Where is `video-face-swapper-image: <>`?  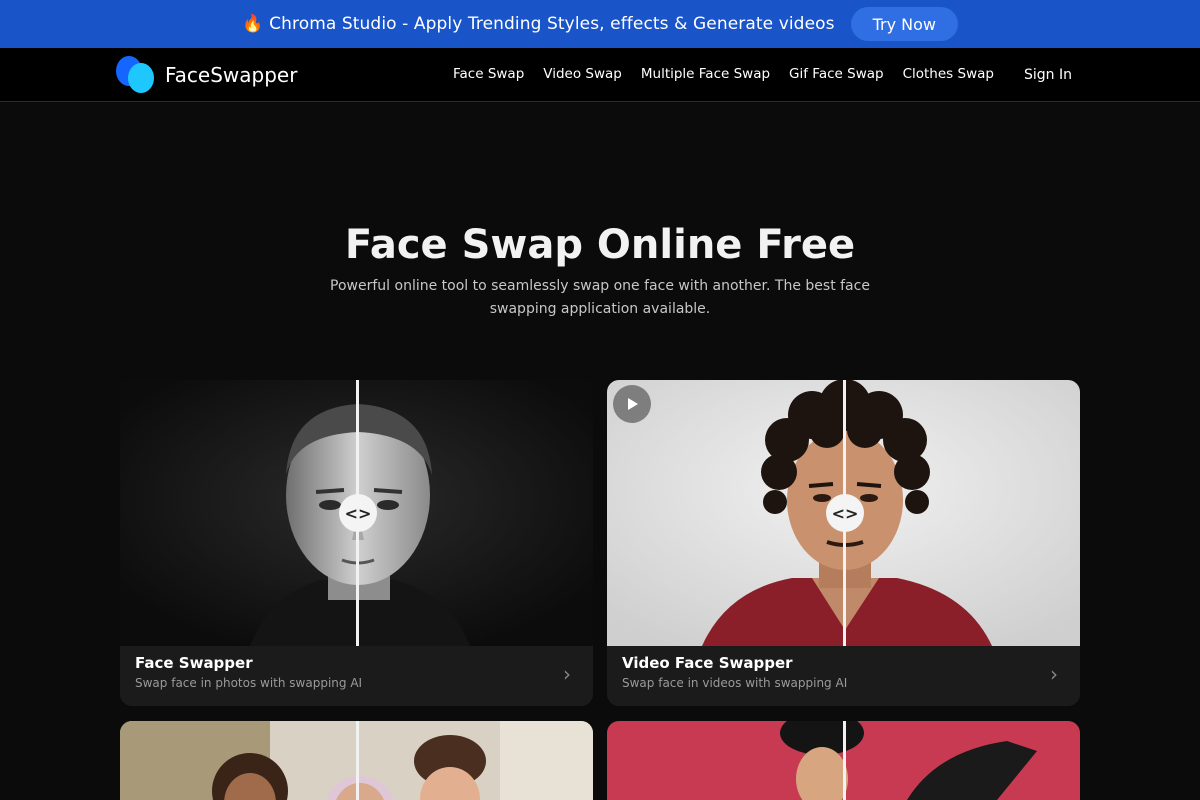
video-face-swapper-image: <> is located at coordinates (843, 513).